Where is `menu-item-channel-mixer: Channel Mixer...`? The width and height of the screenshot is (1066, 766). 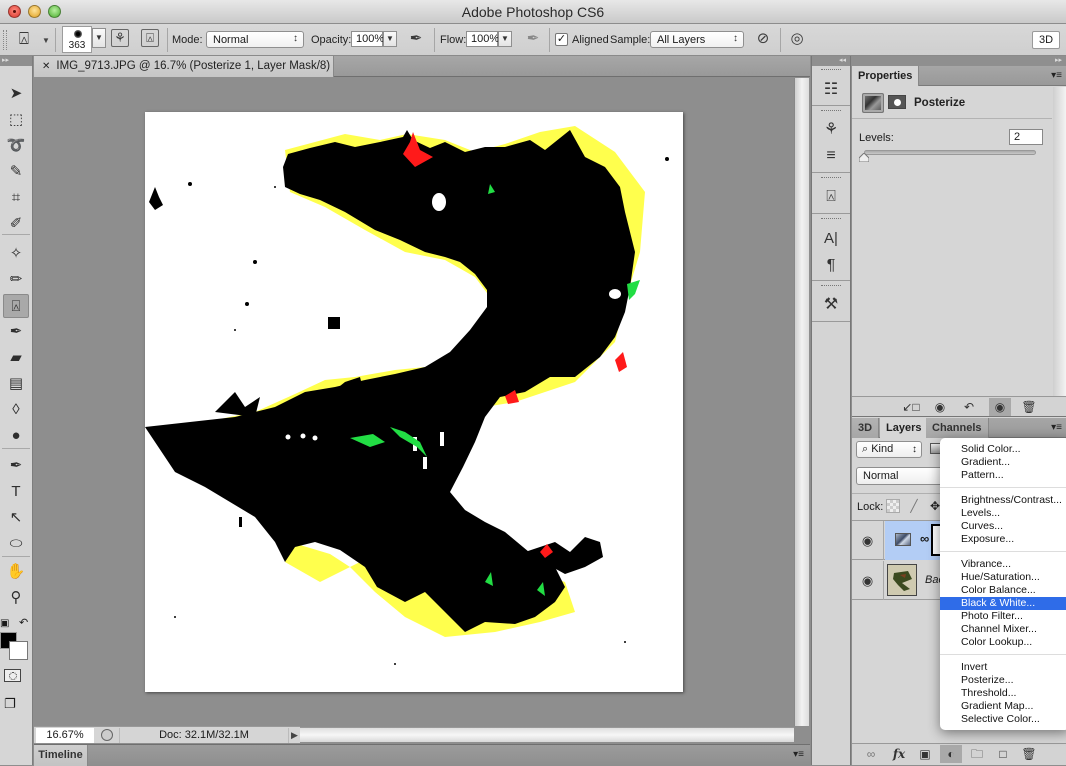
menu-item-channel-mixer: Channel Mixer... is located at coordinates (1003, 629).